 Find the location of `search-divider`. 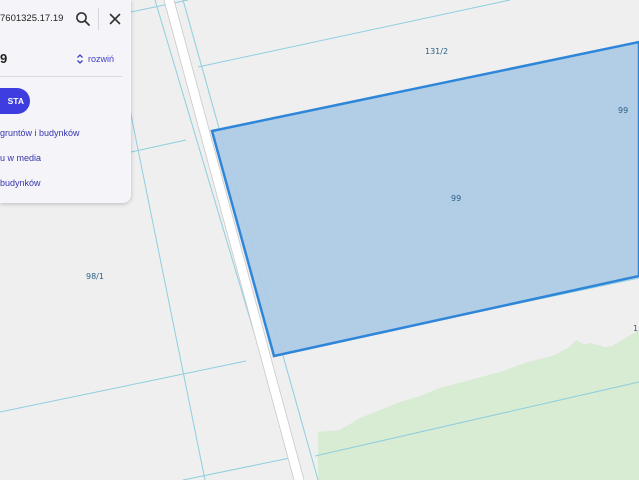

search-divider is located at coordinates (98, 19).